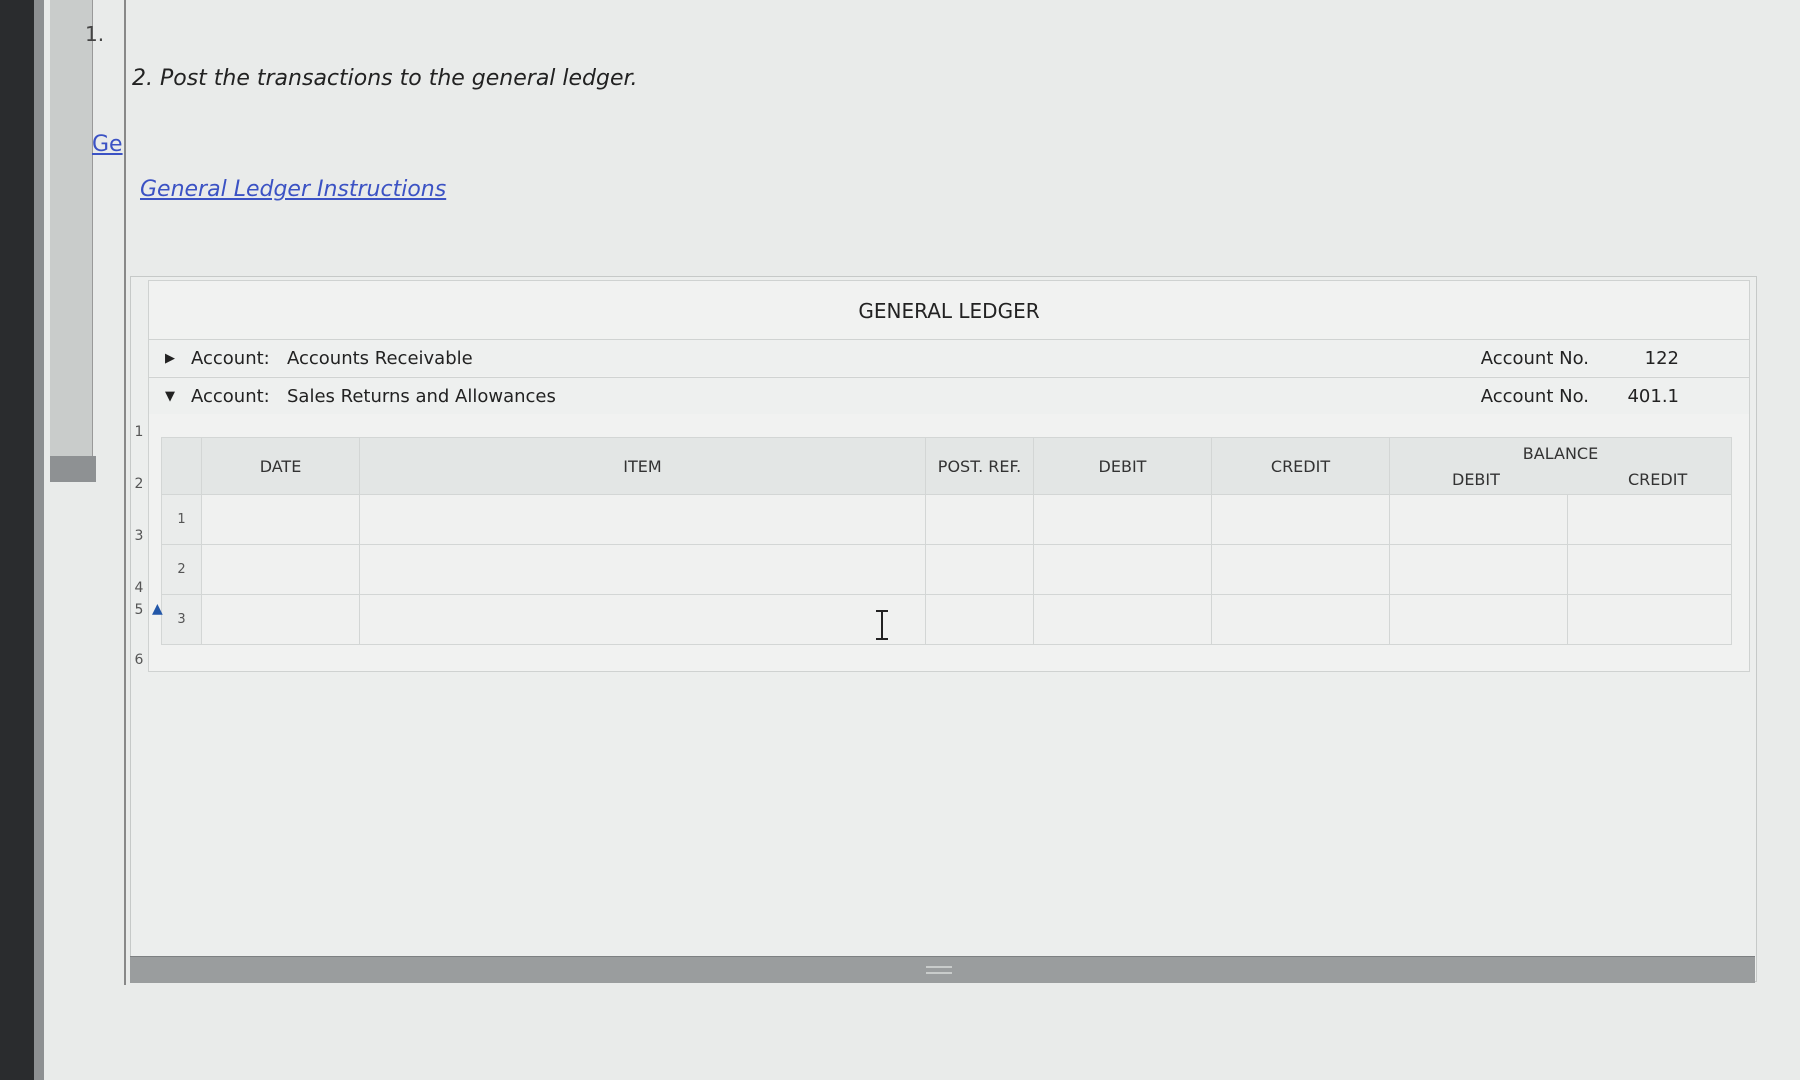 This screenshot has width=1800, height=1080. I want to click on outer-row-numbers: 1 2 3 4 5 6, so click(139, 545).